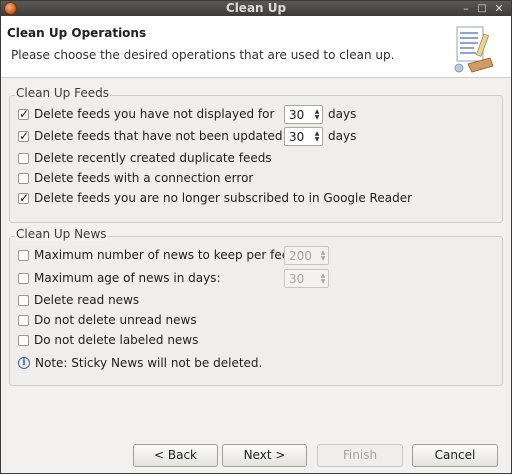 Image resolution: width=512 pixels, height=474 pixels. I want to click on finish-button: Finish, so click(360, 455).